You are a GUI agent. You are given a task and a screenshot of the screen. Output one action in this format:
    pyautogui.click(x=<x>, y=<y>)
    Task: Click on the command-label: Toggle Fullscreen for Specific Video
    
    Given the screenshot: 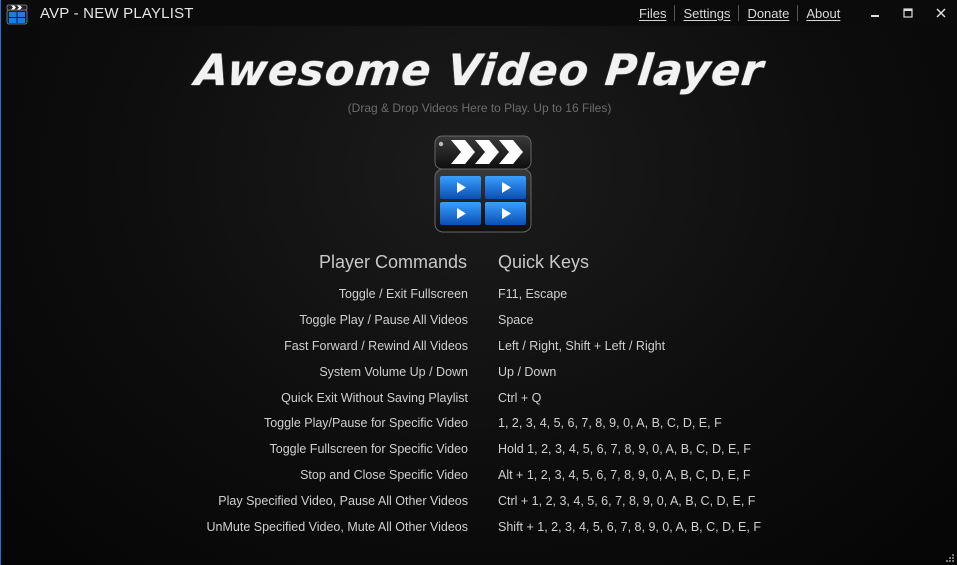 What is the action you would take?
    pyautogui.click(x=369, y=449)
    